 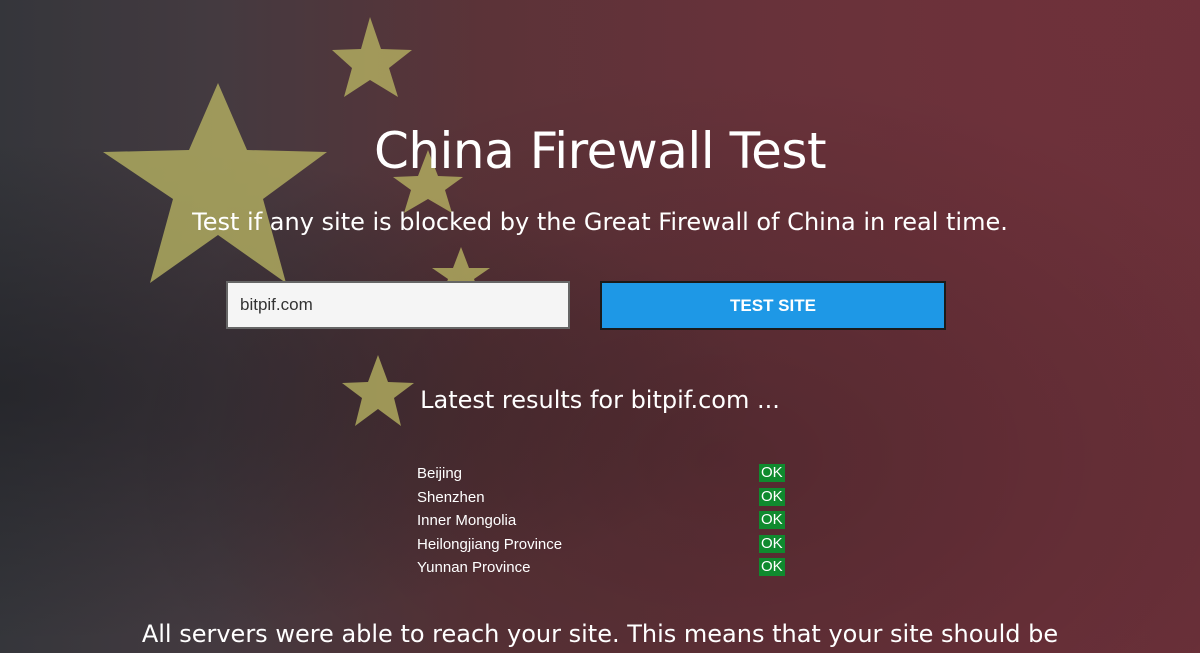 What do you see at coordinates (474, 567) in the screenshot?
I see `result-location: Yunnan Province` at bounding box center [474, 567].